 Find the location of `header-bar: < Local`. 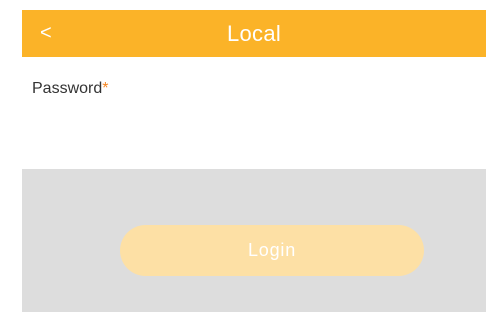

header-bar: < Local is located at coordinates (254, 33).